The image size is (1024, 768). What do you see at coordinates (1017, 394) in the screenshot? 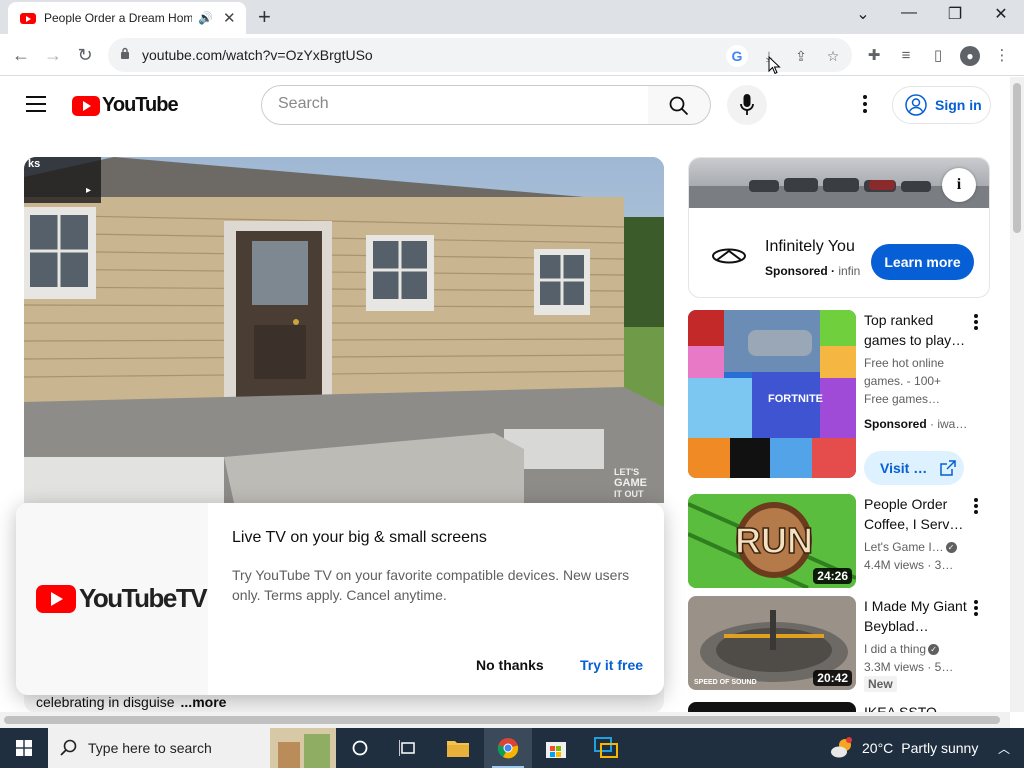
I see `vertical-scrollbar` at bounding box center [1017, 394].